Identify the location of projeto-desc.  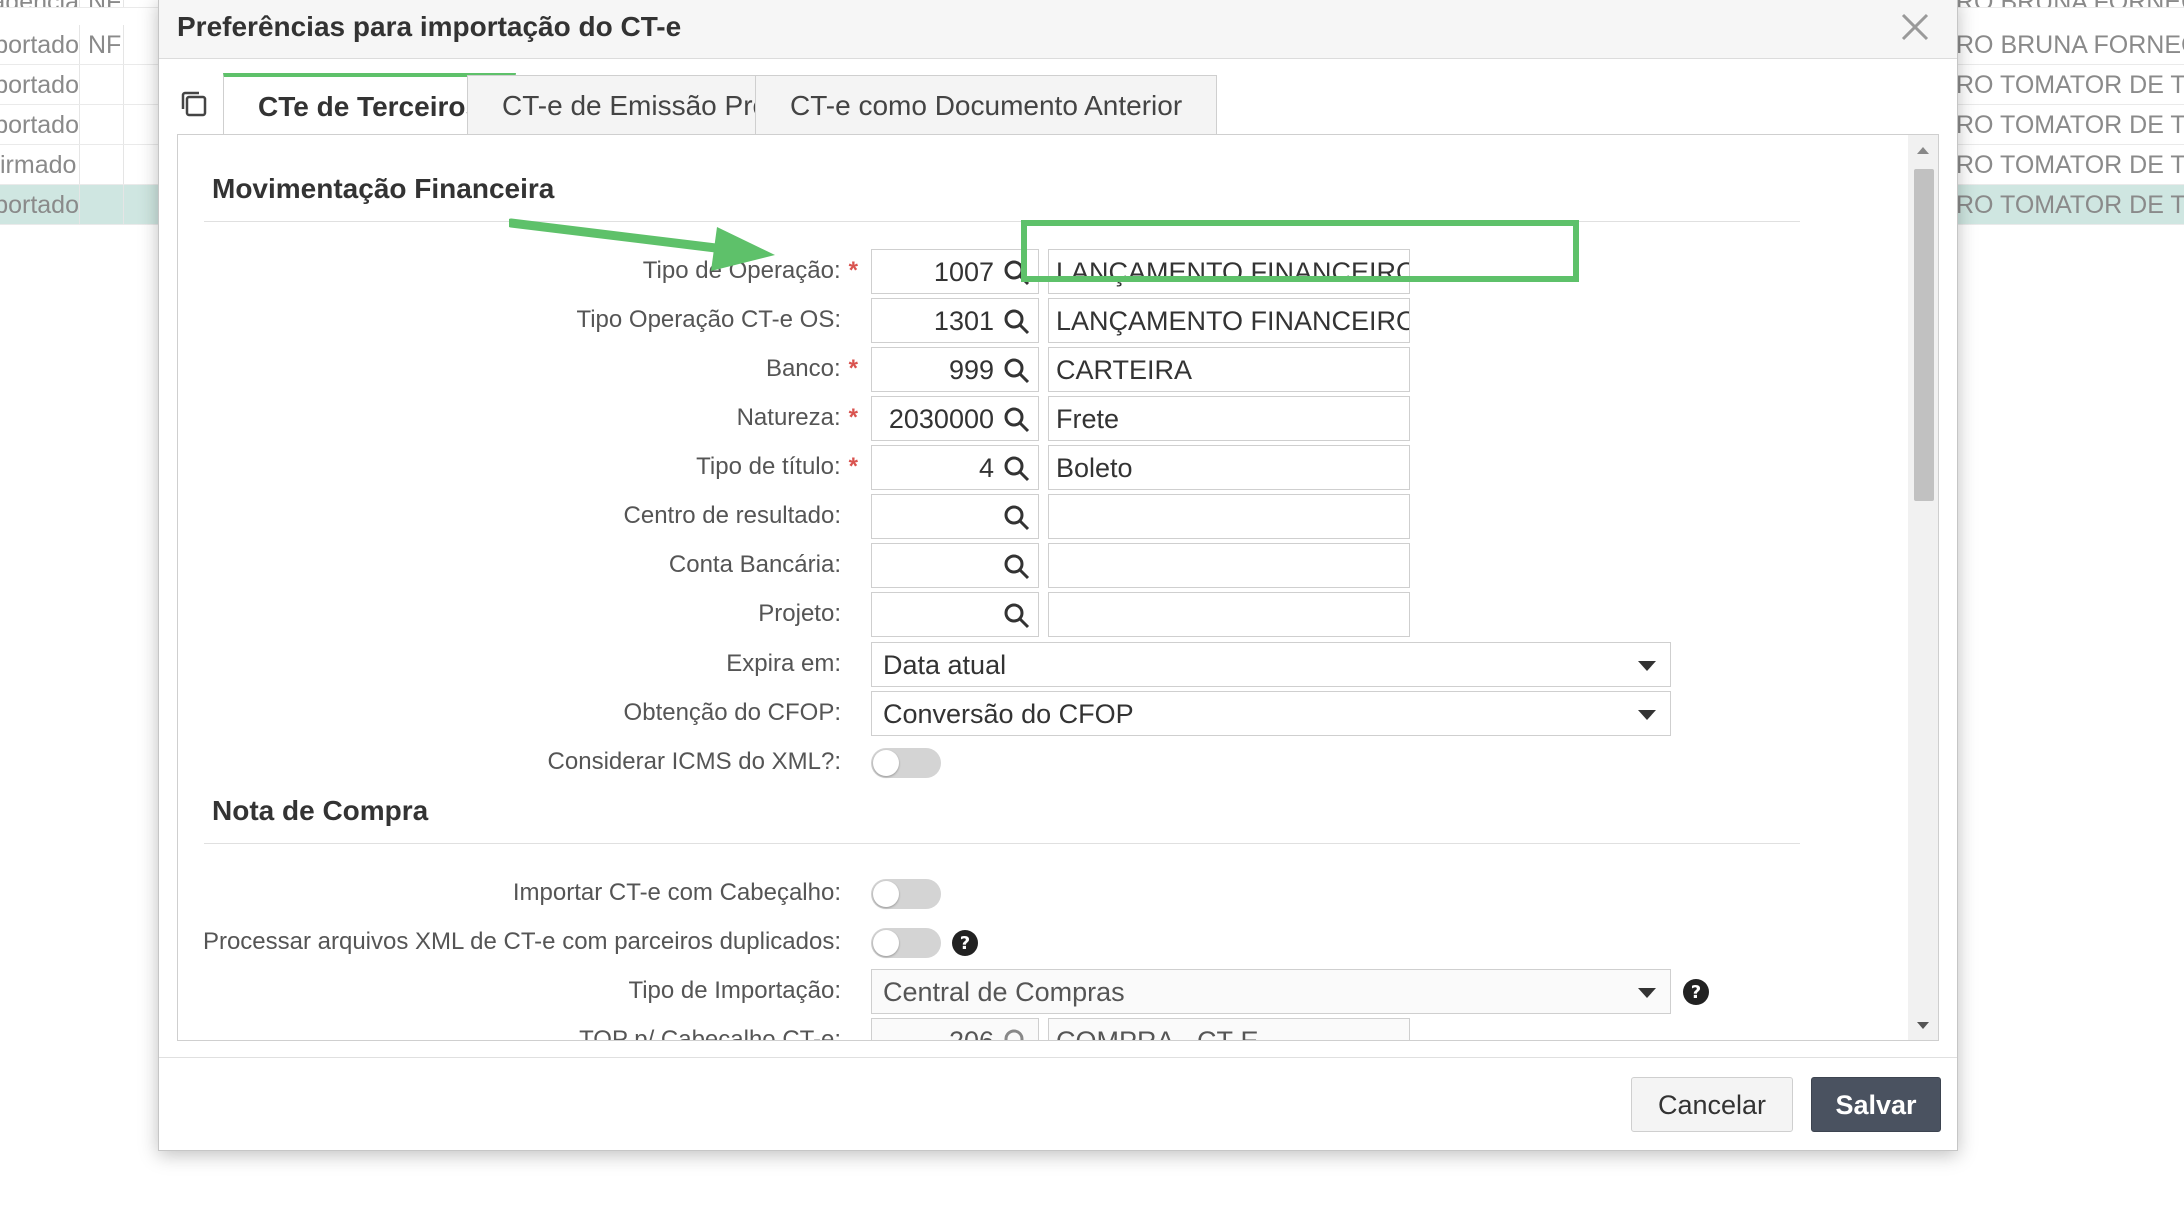
(1229, 614).